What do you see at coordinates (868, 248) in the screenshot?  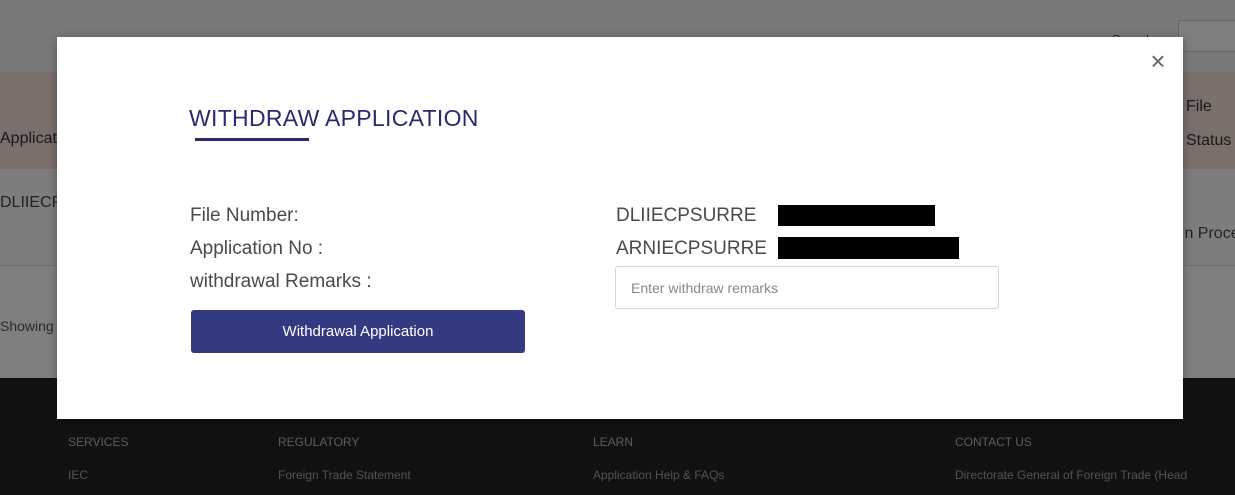 I see `redaction-bar-application-no` at bounding box center [868, 248].